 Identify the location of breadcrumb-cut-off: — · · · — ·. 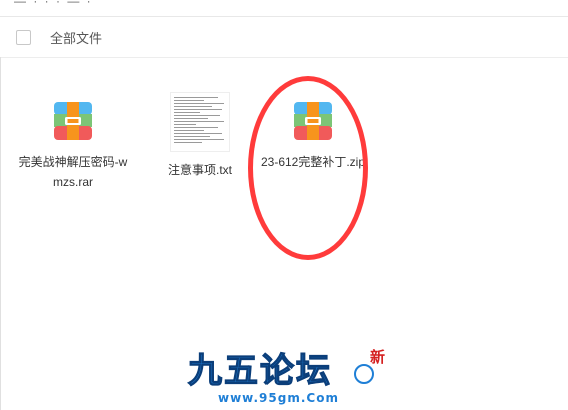
(53, 4).